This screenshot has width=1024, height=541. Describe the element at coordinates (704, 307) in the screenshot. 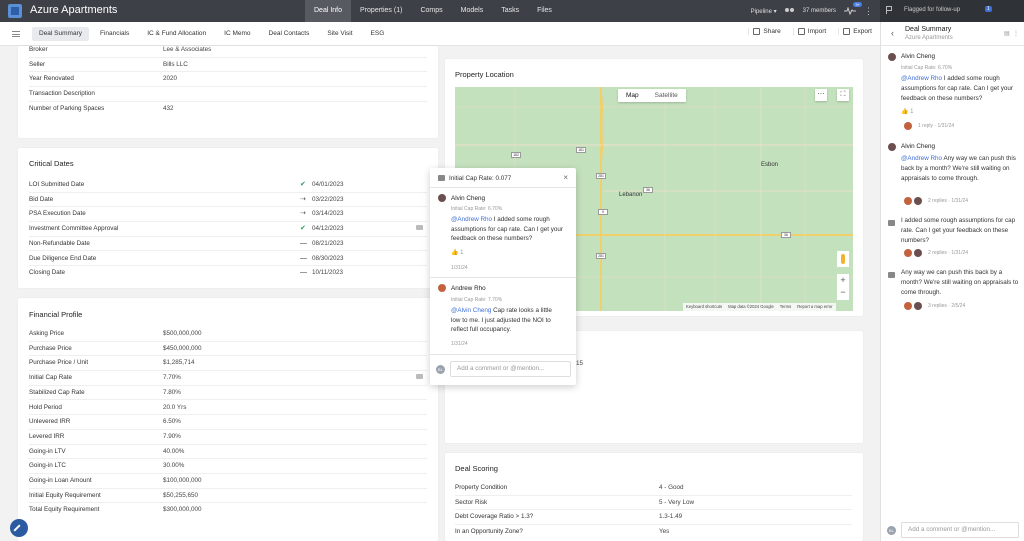

I see `keyboard-shortcuts-link: Keyboard shortcuts` at that location.